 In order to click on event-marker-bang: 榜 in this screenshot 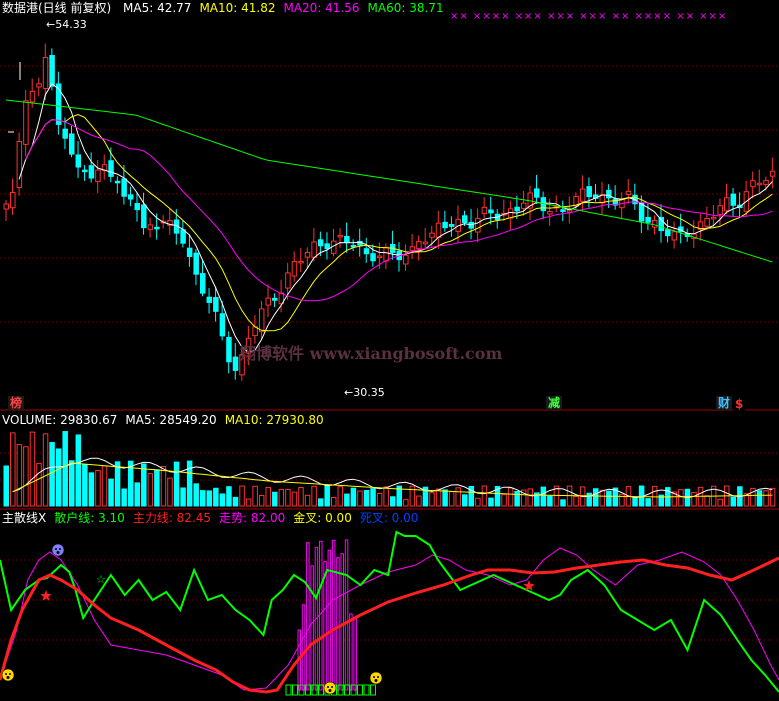, I will do `click(16, 403)`.